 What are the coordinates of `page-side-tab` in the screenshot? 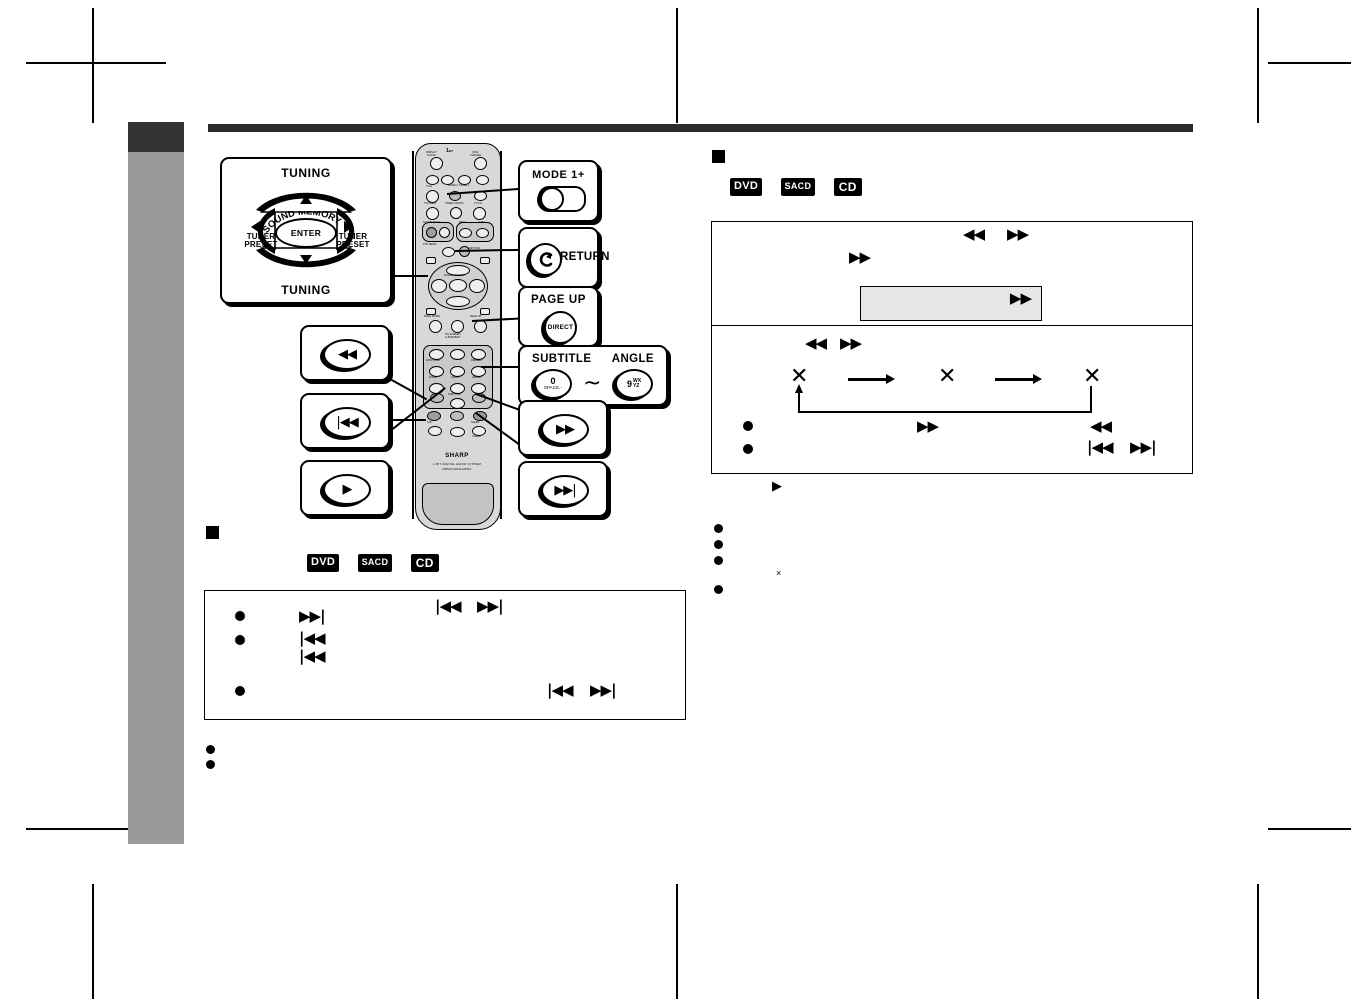 It's located at (156, 483).